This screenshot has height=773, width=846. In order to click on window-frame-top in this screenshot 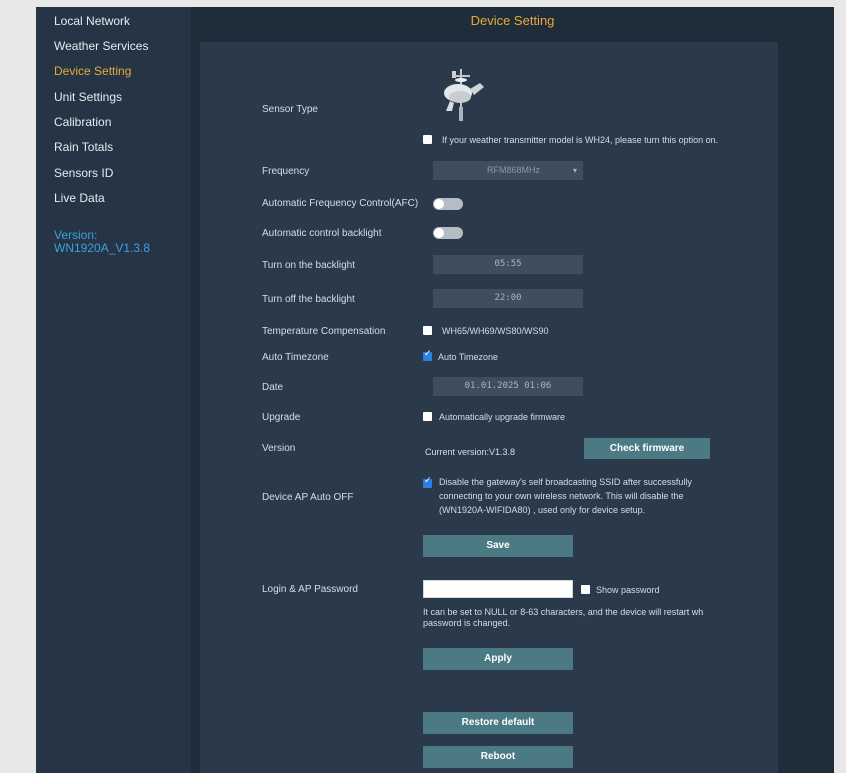, I will do `click(423, 3)`.